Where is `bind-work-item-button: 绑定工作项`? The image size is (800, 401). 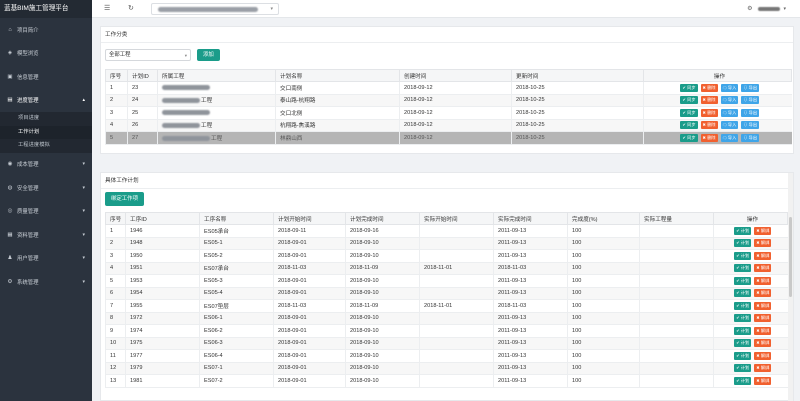 bind-work-item-button: 绑定工作项 is located at coordinates (124, 199).